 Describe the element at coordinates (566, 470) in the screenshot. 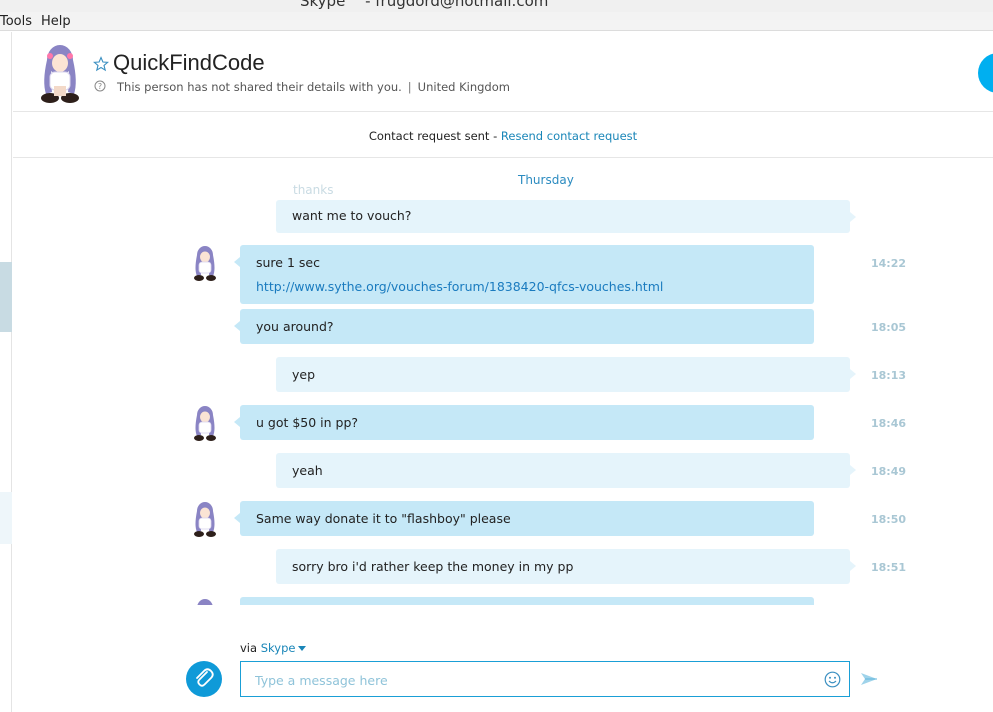

I see `message-bubble-outgoing: yeah` at that location.